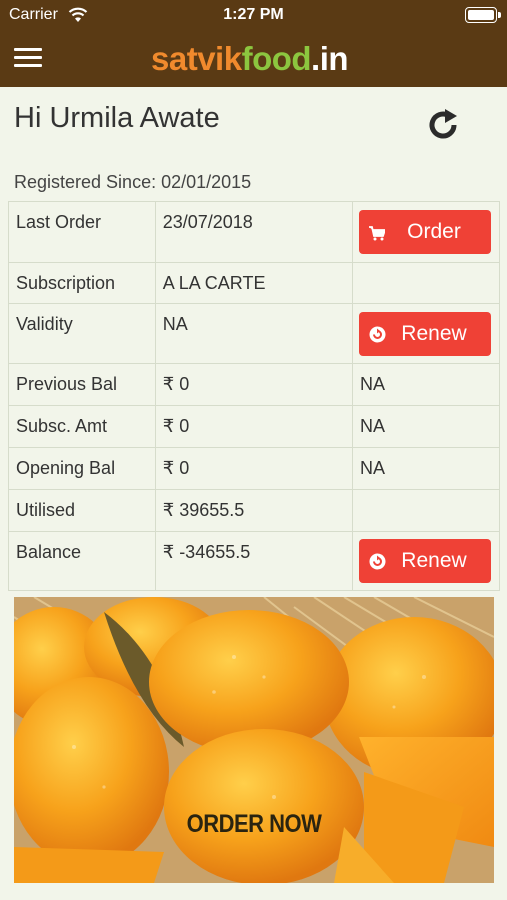  I want to click on table-row: Subscription A LA CARTE, so click(254, 283).